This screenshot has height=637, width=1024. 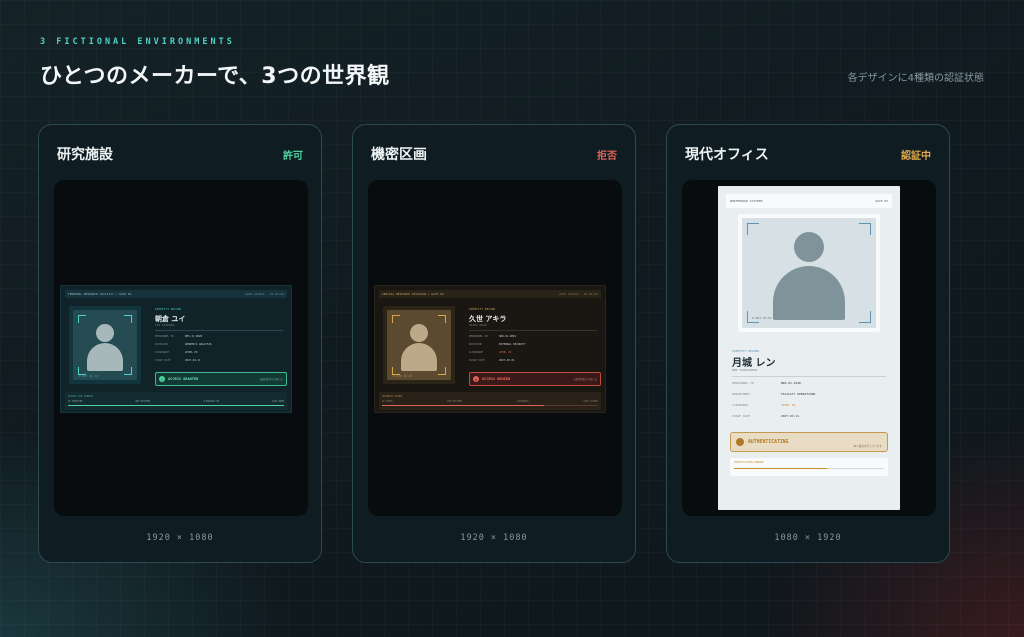 I want to click on person-roman-name: YUI ASAKURA, so click(x=165, y=325).